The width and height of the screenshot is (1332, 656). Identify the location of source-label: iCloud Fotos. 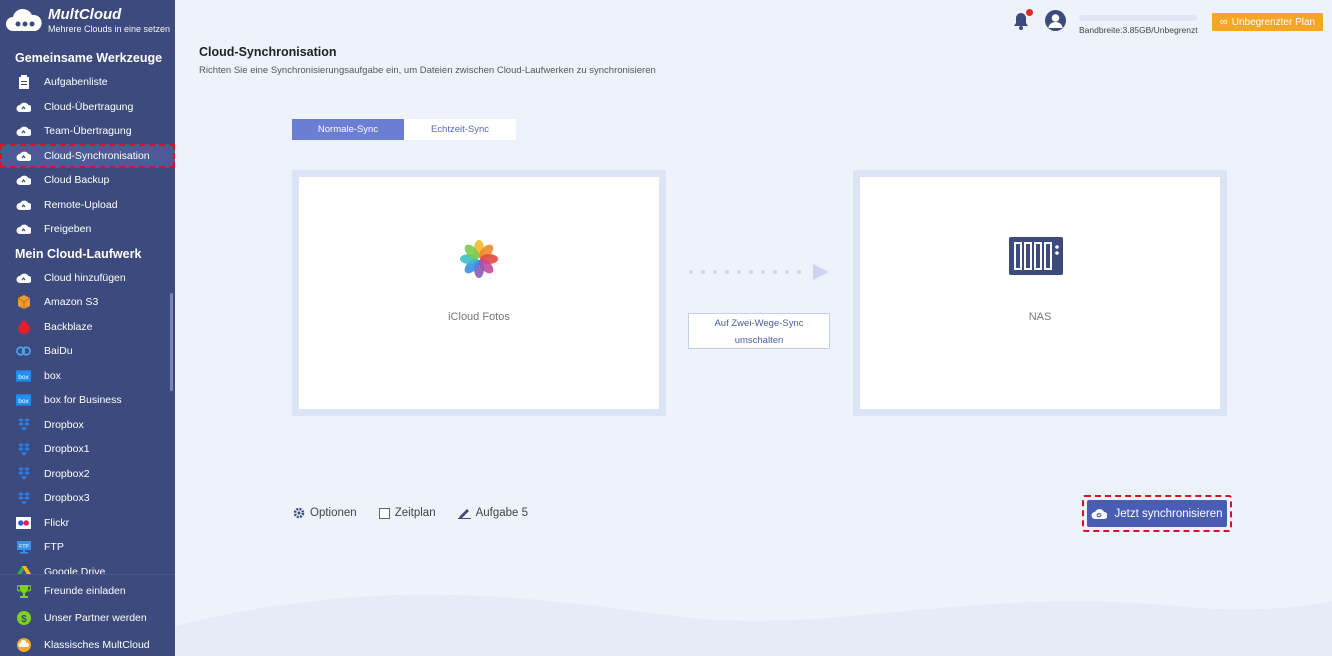
(479, 317).